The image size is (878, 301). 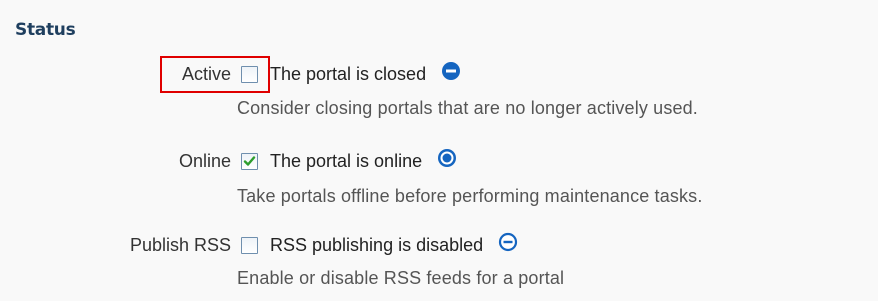 What do you see at coordinates (346, 161) in the screenshot?
I see `field-value-online: The portal is online` at bounding box center [346, 161].